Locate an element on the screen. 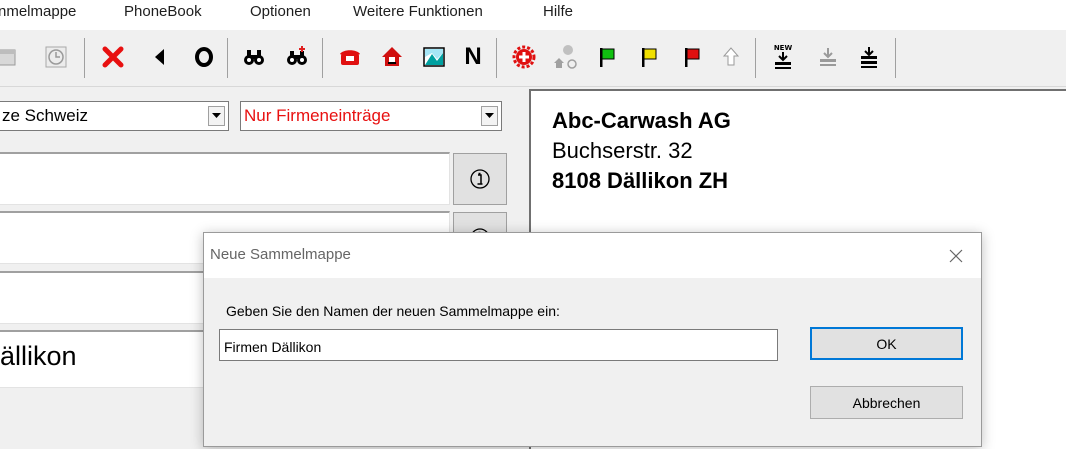 The image size is (1066, 449). toolbar: N NEW is located at coordinates (533, 58).